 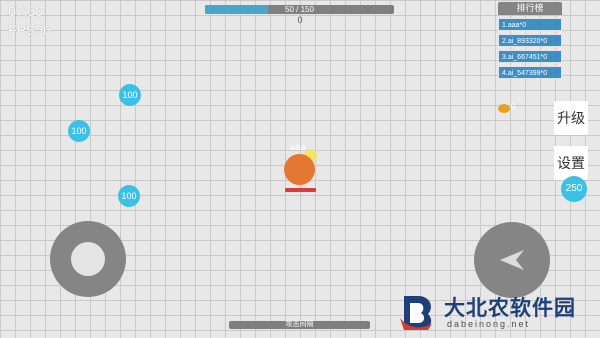 I want to click on coin-icon, so click(x=504, y=108).